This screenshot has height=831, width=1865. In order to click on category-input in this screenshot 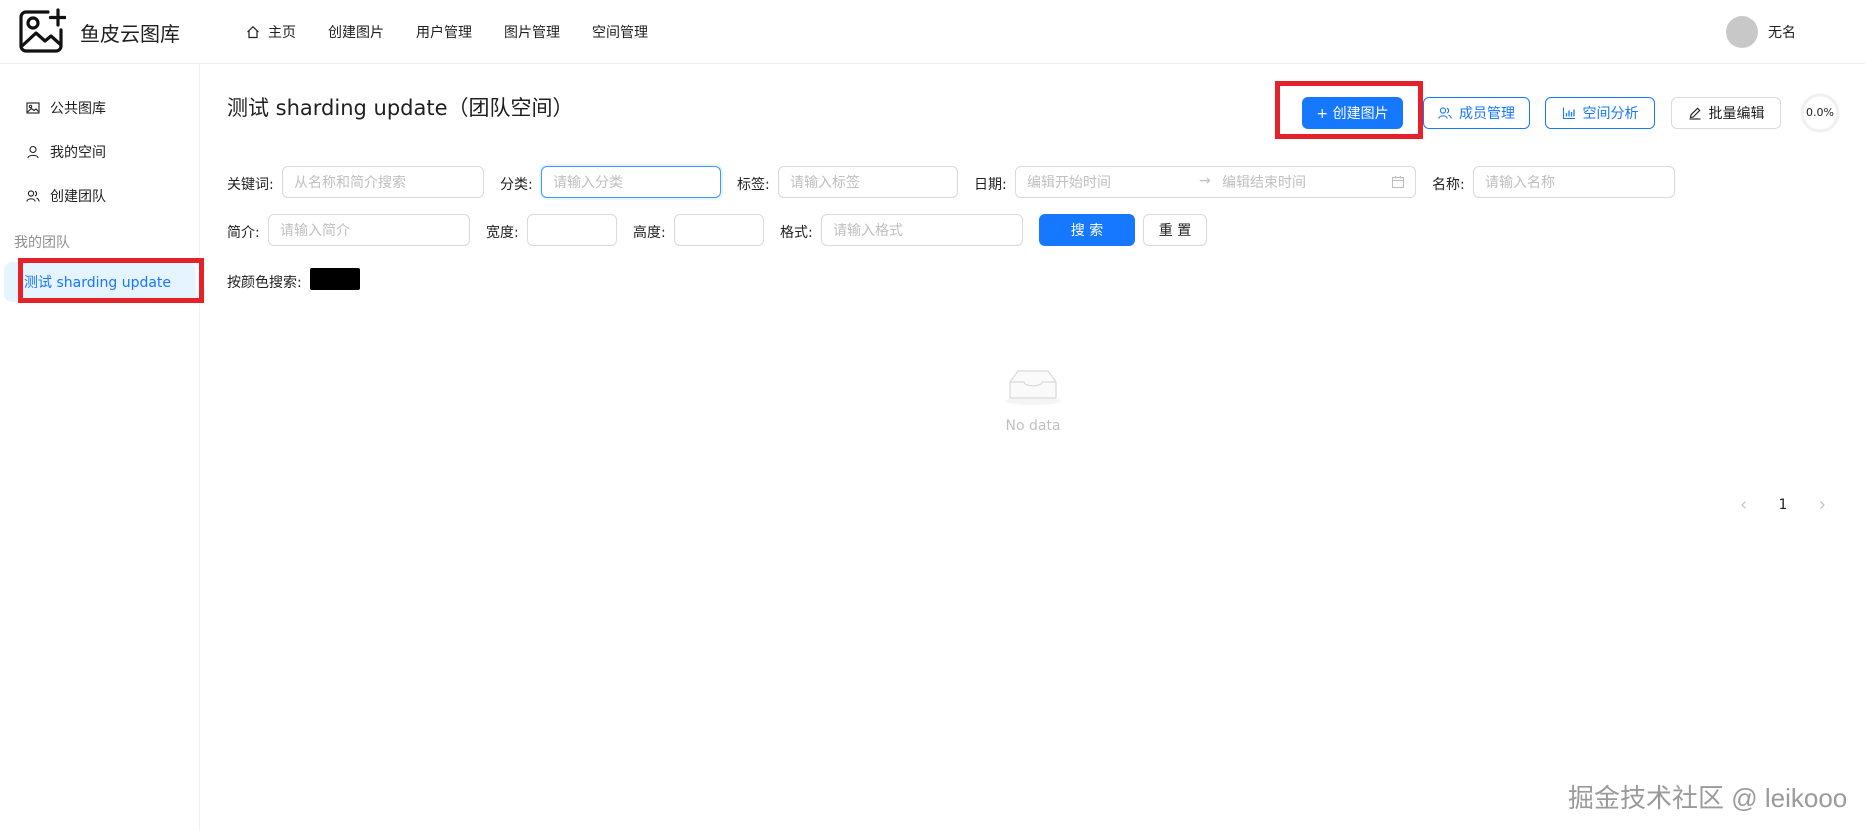, I will do `click(631, 182)`.